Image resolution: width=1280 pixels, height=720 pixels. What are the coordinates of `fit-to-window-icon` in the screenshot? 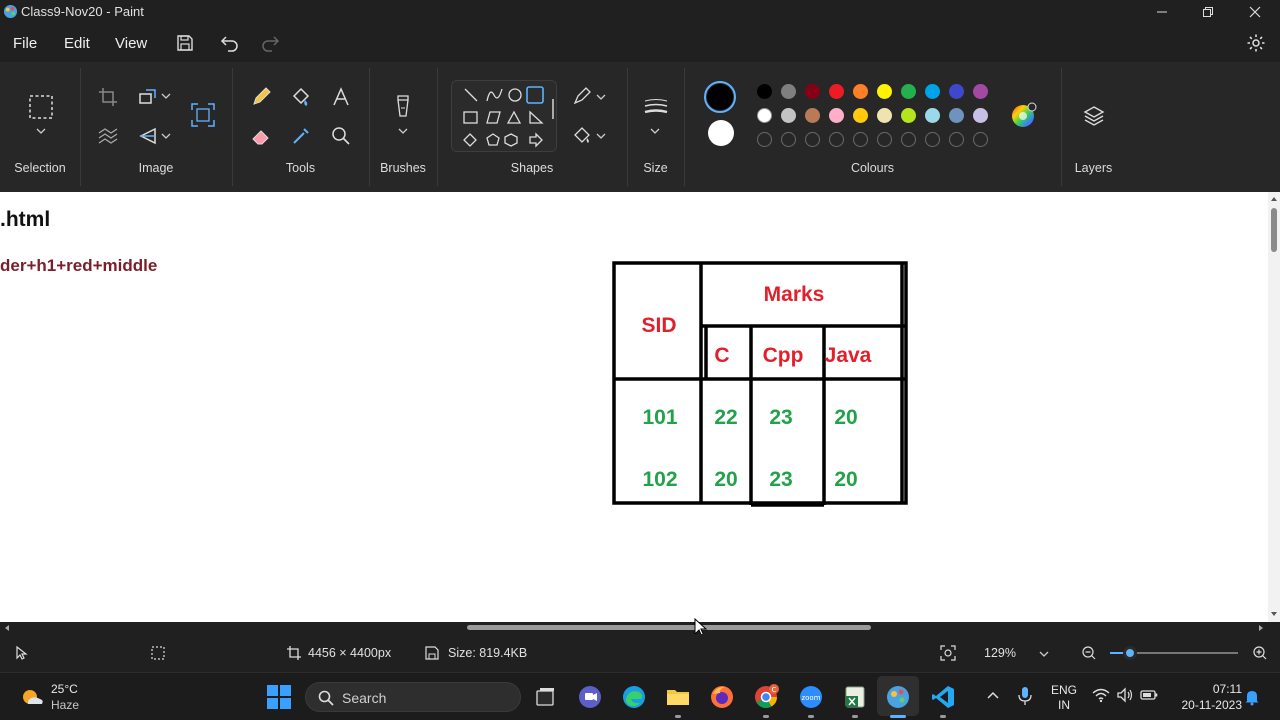 It's located at (948, 653).